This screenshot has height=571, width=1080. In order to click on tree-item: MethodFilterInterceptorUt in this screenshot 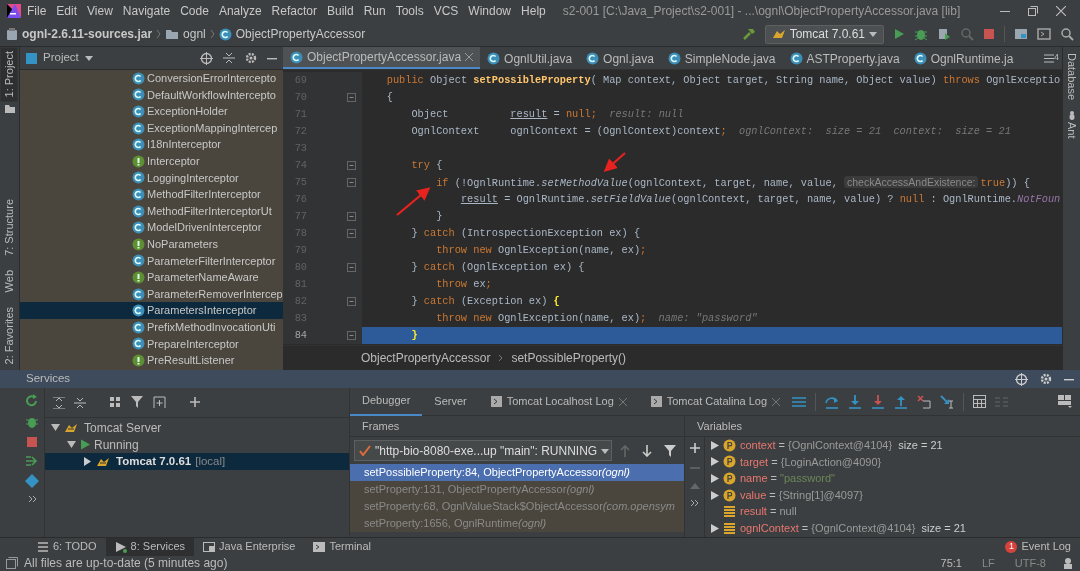, I will do `click(209, 211)`.